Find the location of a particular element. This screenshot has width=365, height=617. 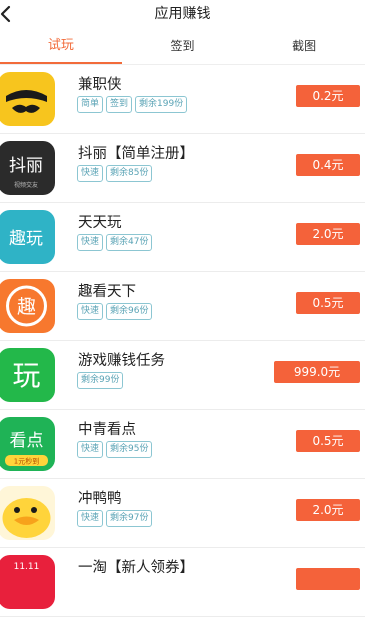

icon-subtext: 1元秒到 is located at coordinates (26, 461).